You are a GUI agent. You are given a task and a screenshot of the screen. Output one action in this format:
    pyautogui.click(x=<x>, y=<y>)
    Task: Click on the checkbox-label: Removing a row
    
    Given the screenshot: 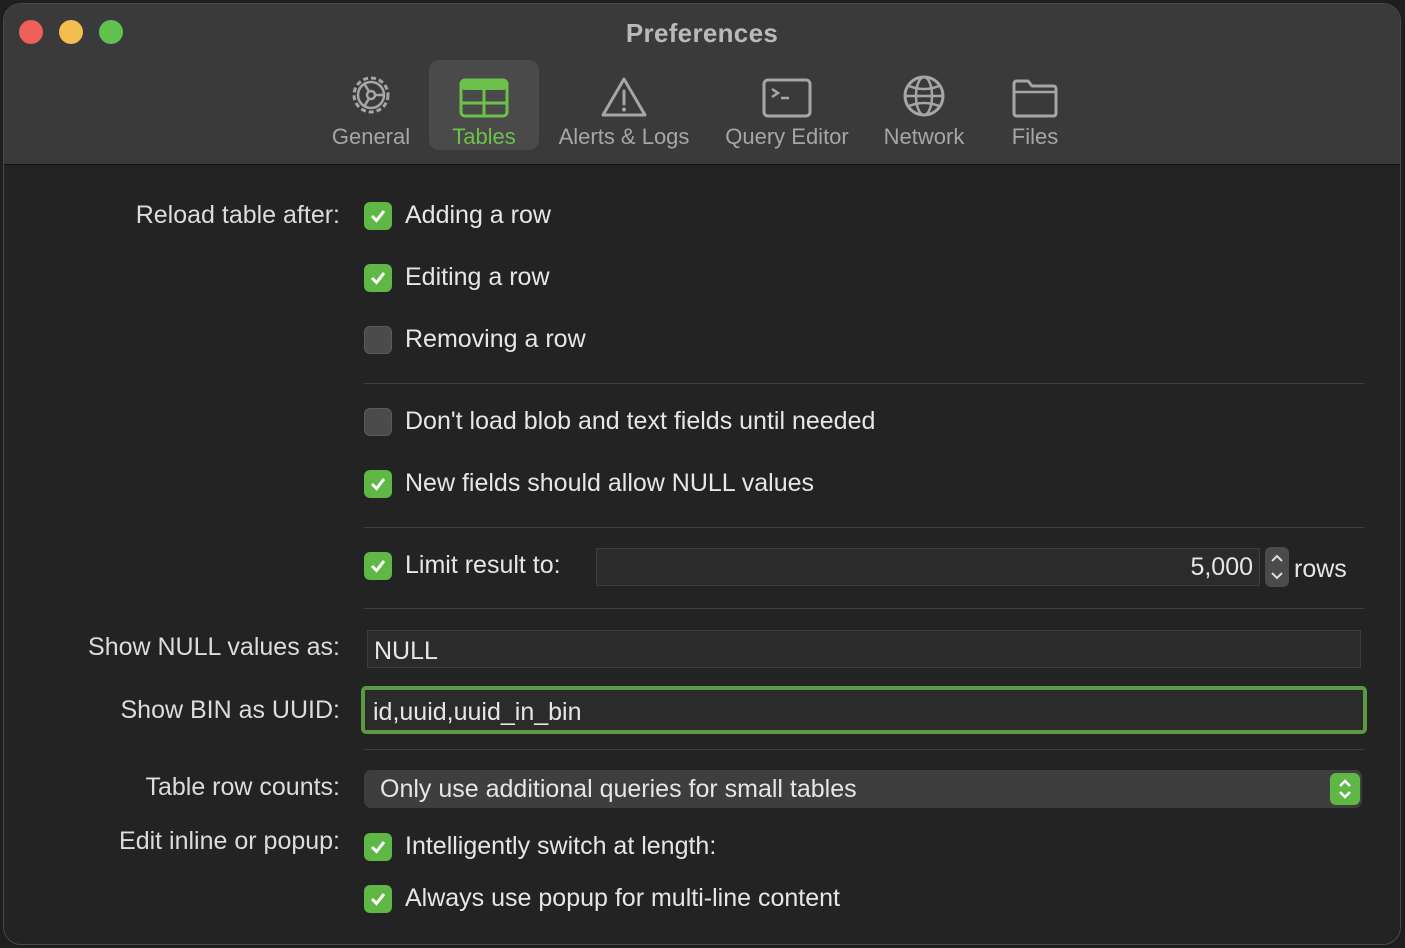 What is the action you would take?
    pyautogui.click(x=495, y=339)
    